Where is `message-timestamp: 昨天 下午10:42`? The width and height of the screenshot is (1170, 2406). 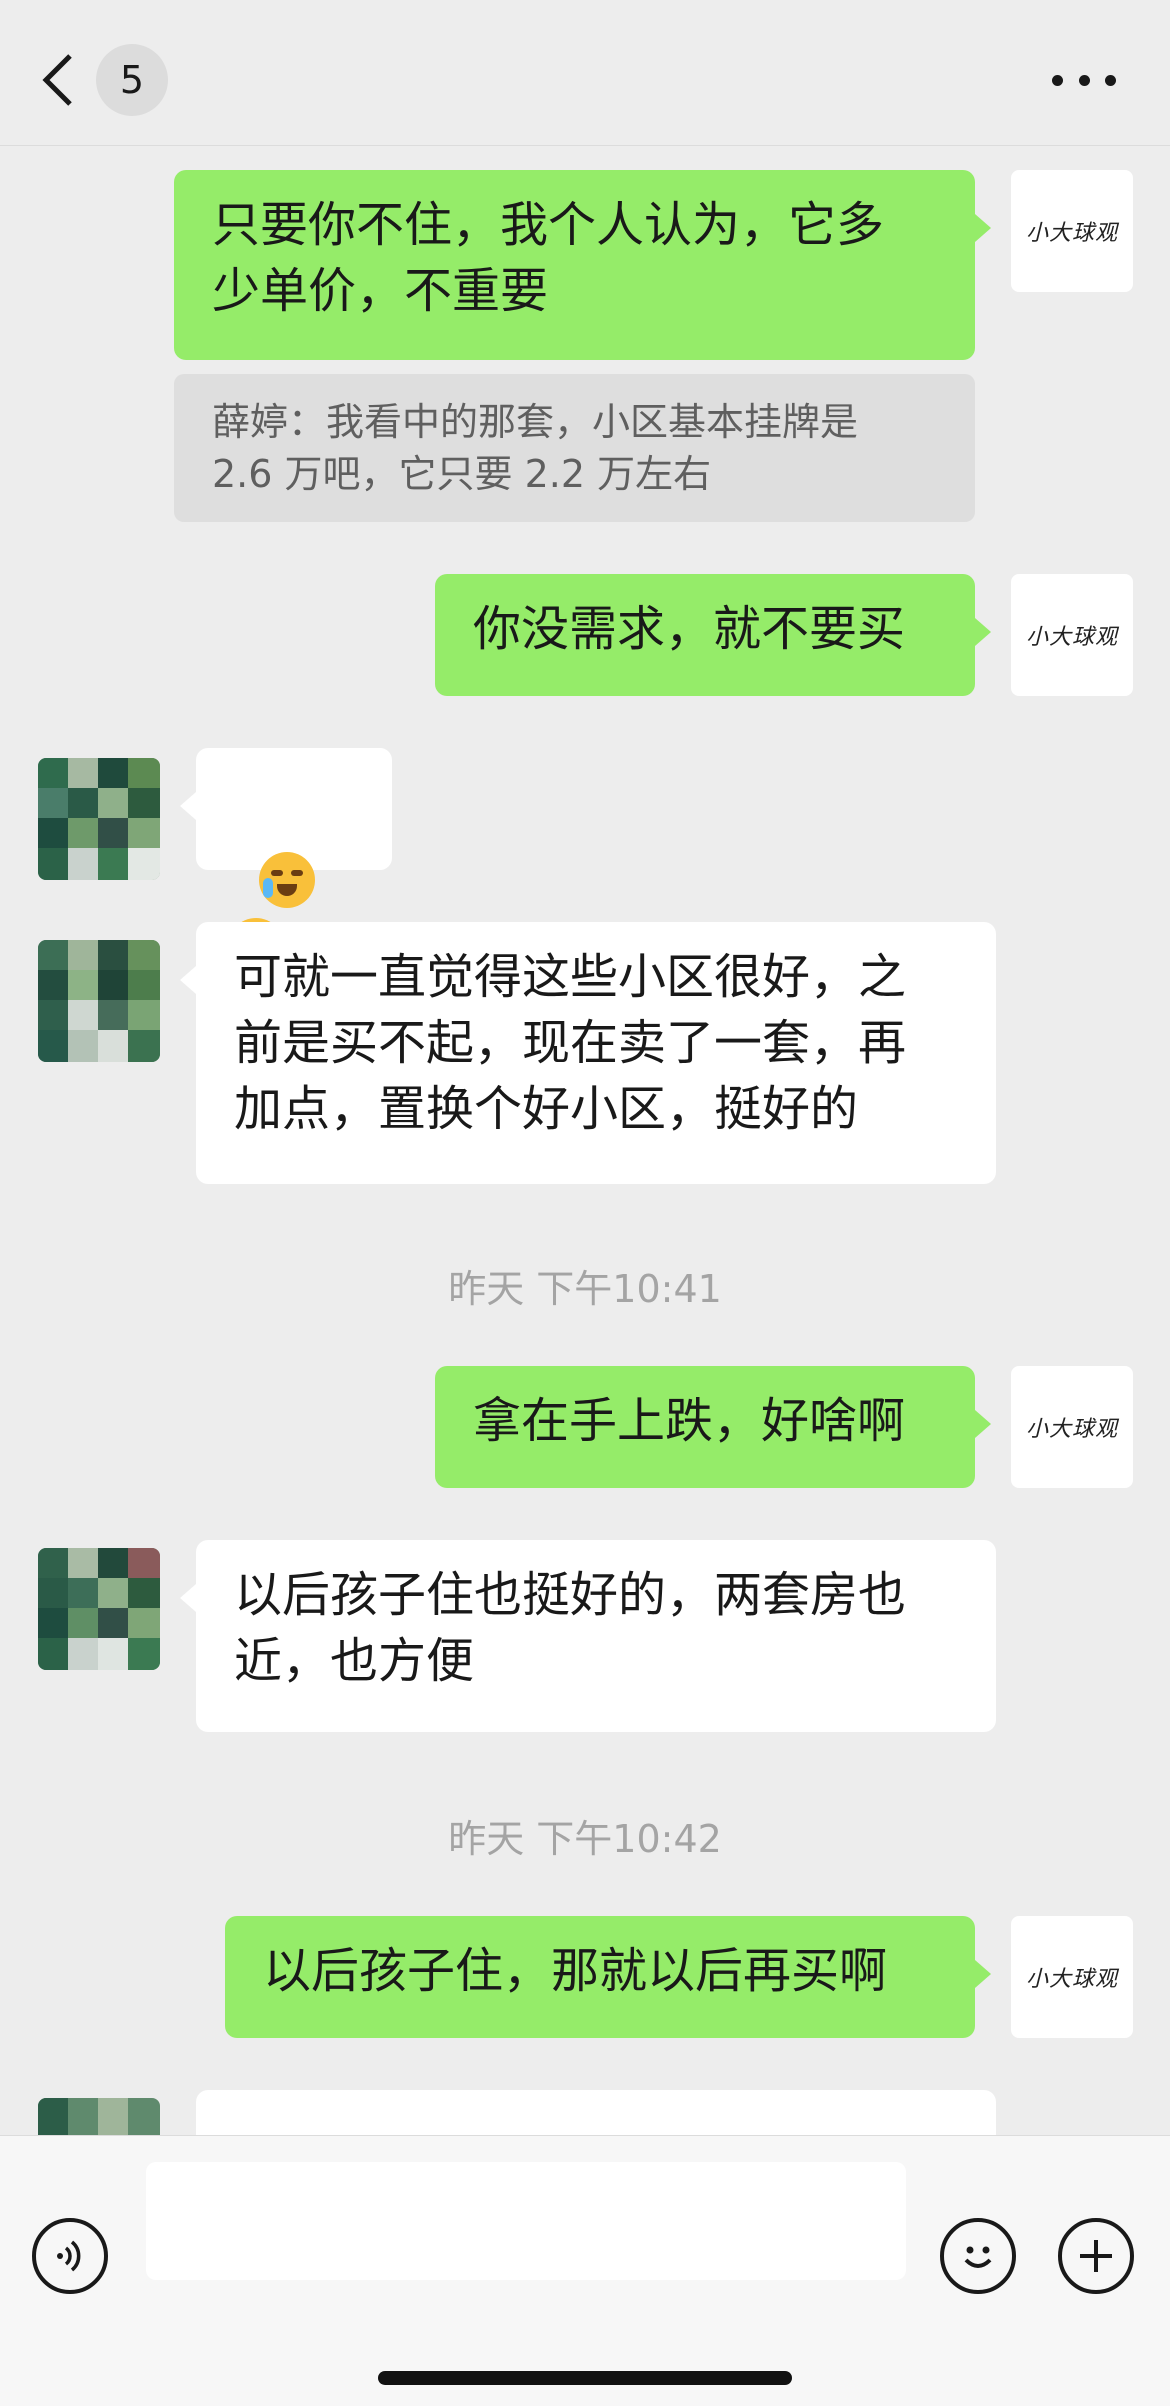 message-timestamp: 昨天 下午10:42 is located at coordinates (585, 1839).